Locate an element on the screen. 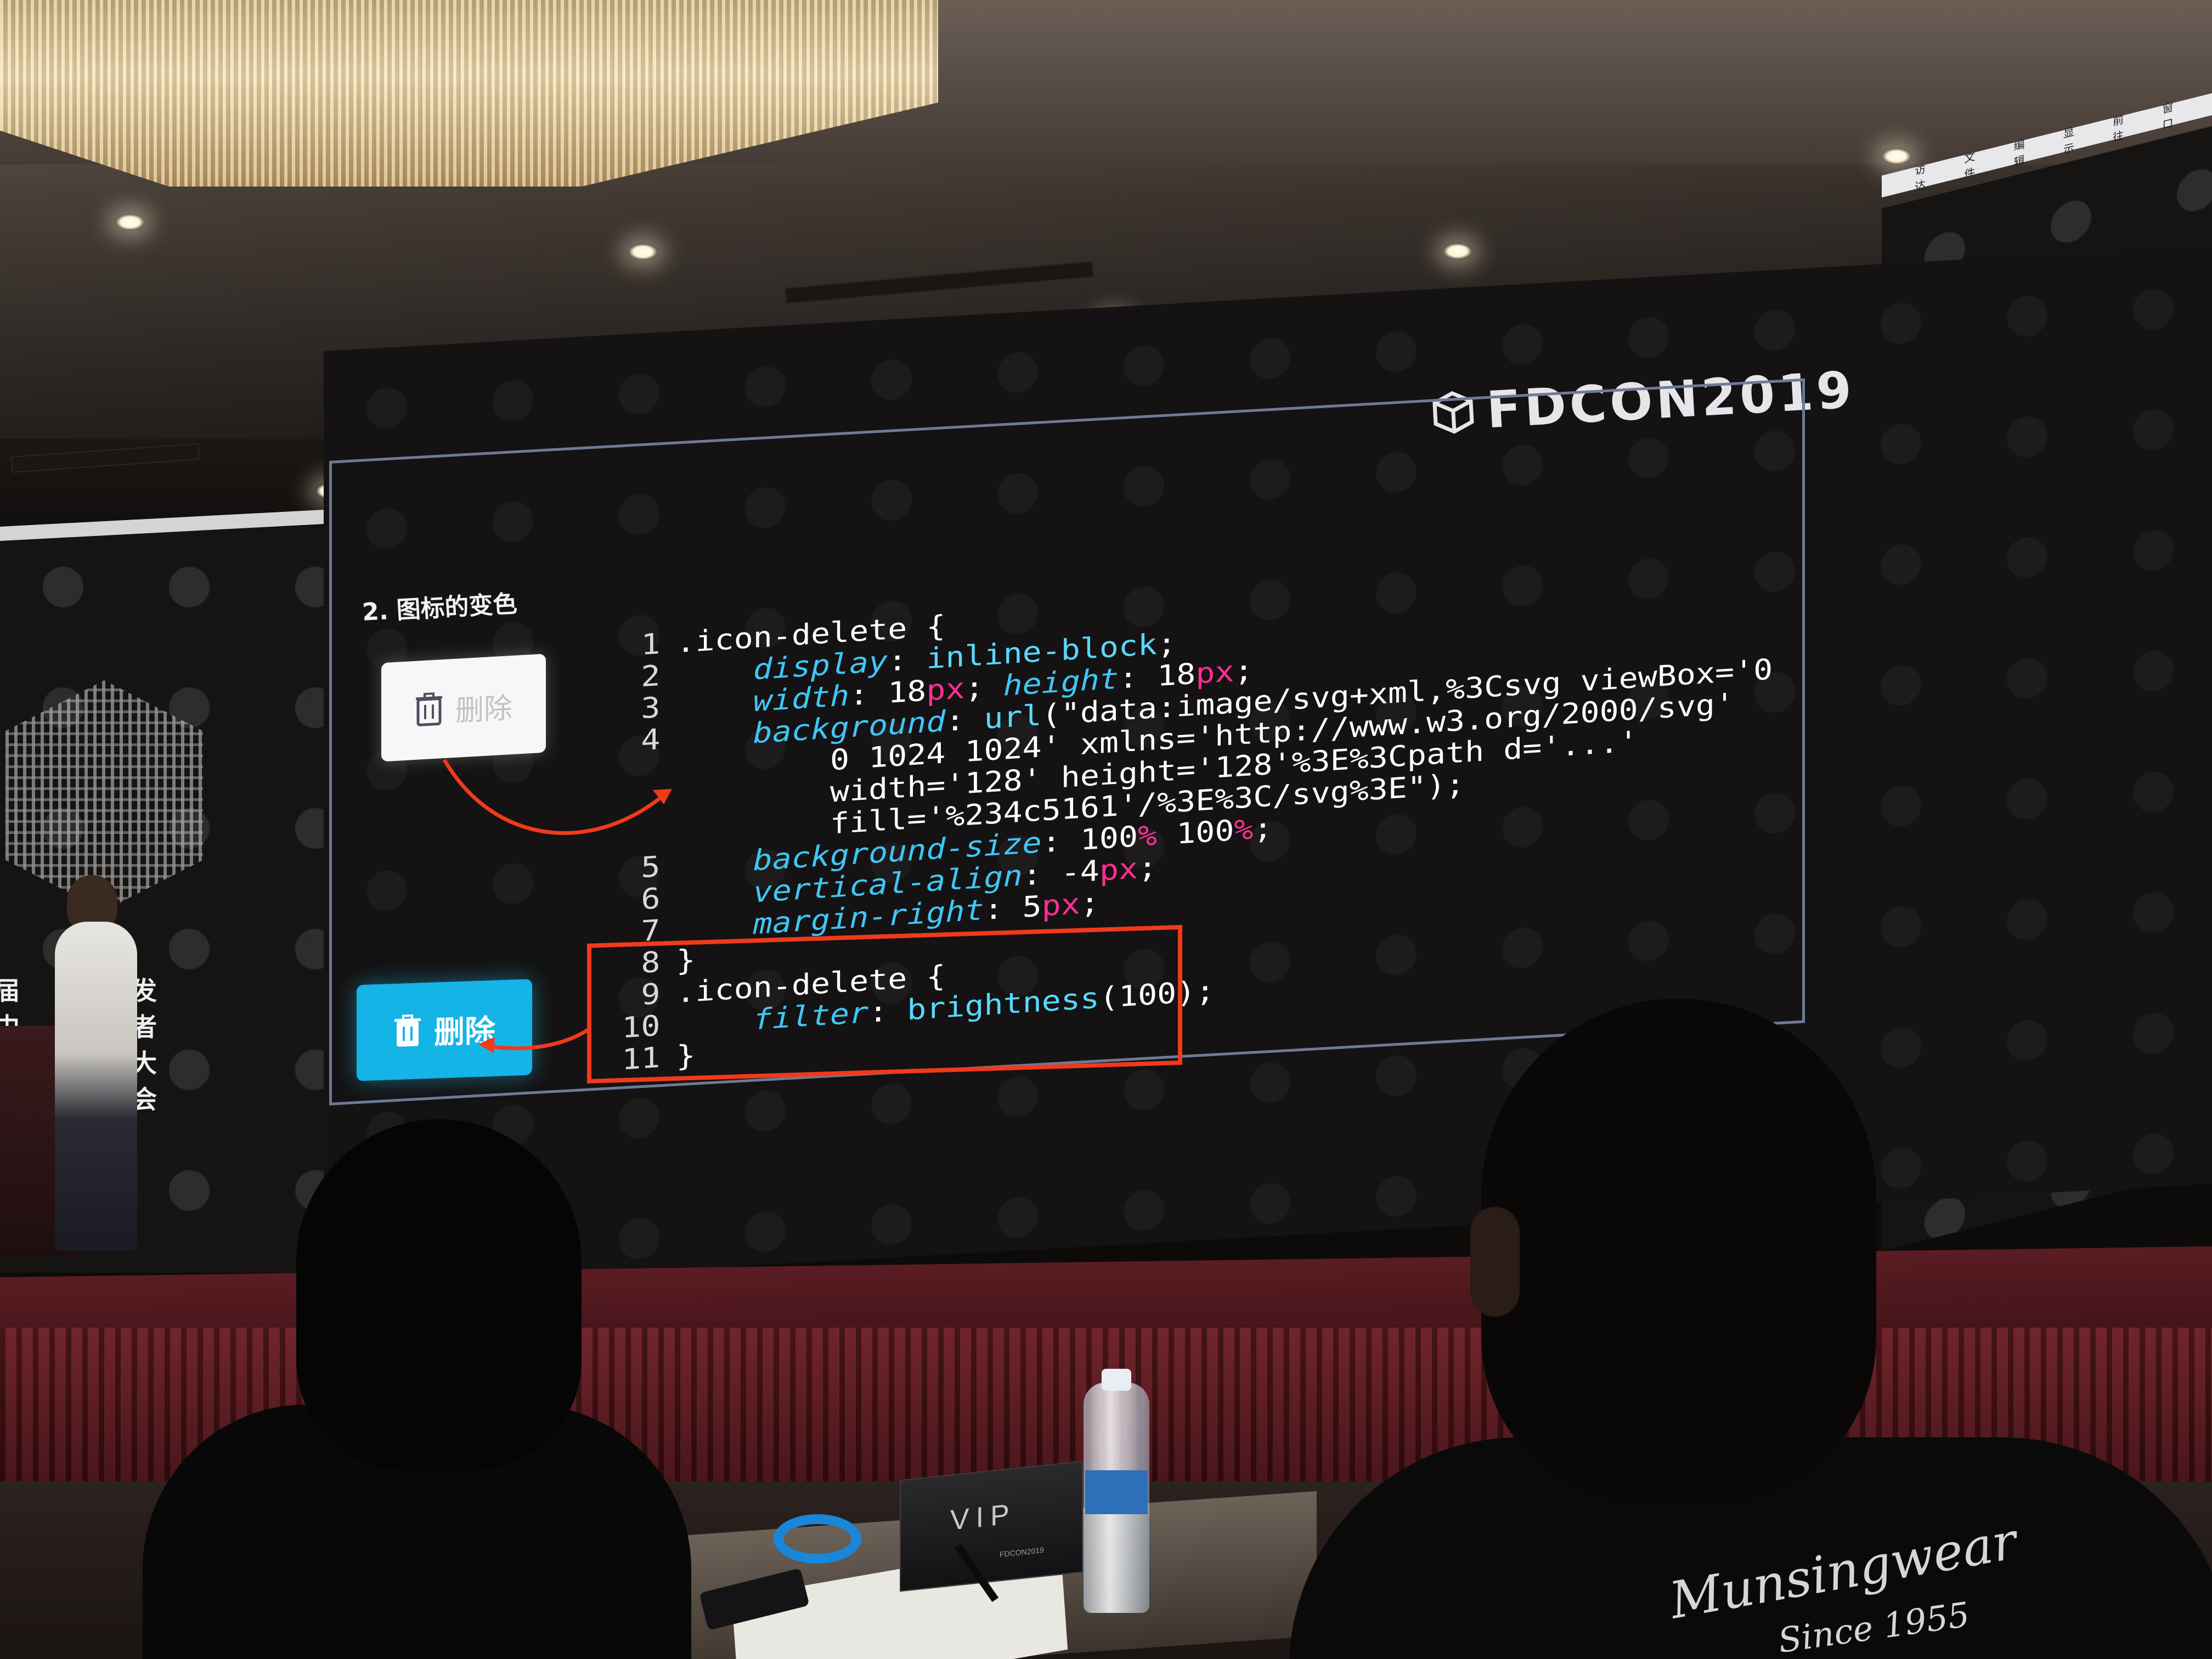 Image resolution: width=2212 pixels, height=1659 pixels. menubar-item: 前往 is located at coordinates (2118, 129).